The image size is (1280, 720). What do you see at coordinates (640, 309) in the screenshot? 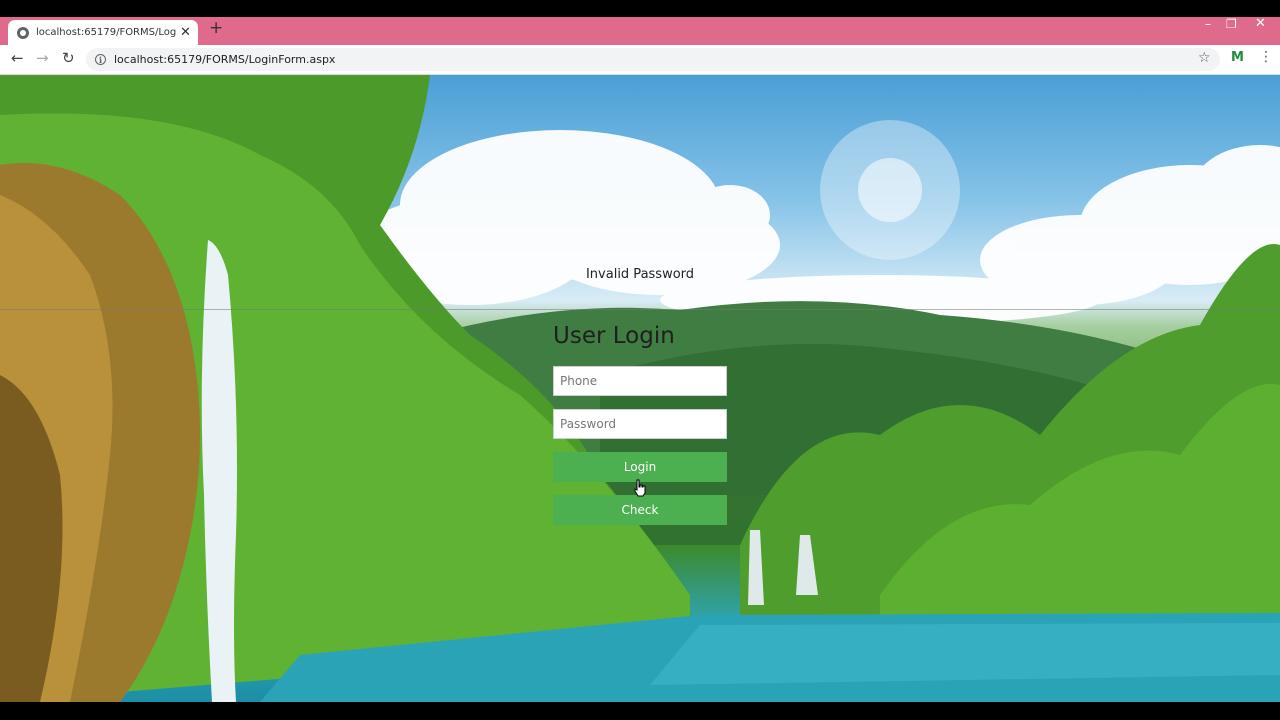
I see `divider` at bounding box center [640, 309].